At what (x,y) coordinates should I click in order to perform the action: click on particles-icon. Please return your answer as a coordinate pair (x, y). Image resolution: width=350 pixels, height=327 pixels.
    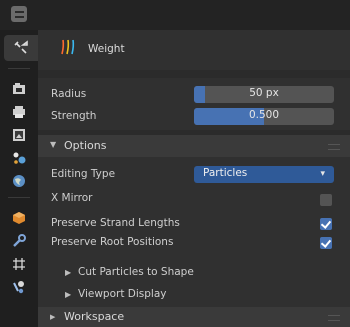
    Looking at the image, I should click on (19, 264).